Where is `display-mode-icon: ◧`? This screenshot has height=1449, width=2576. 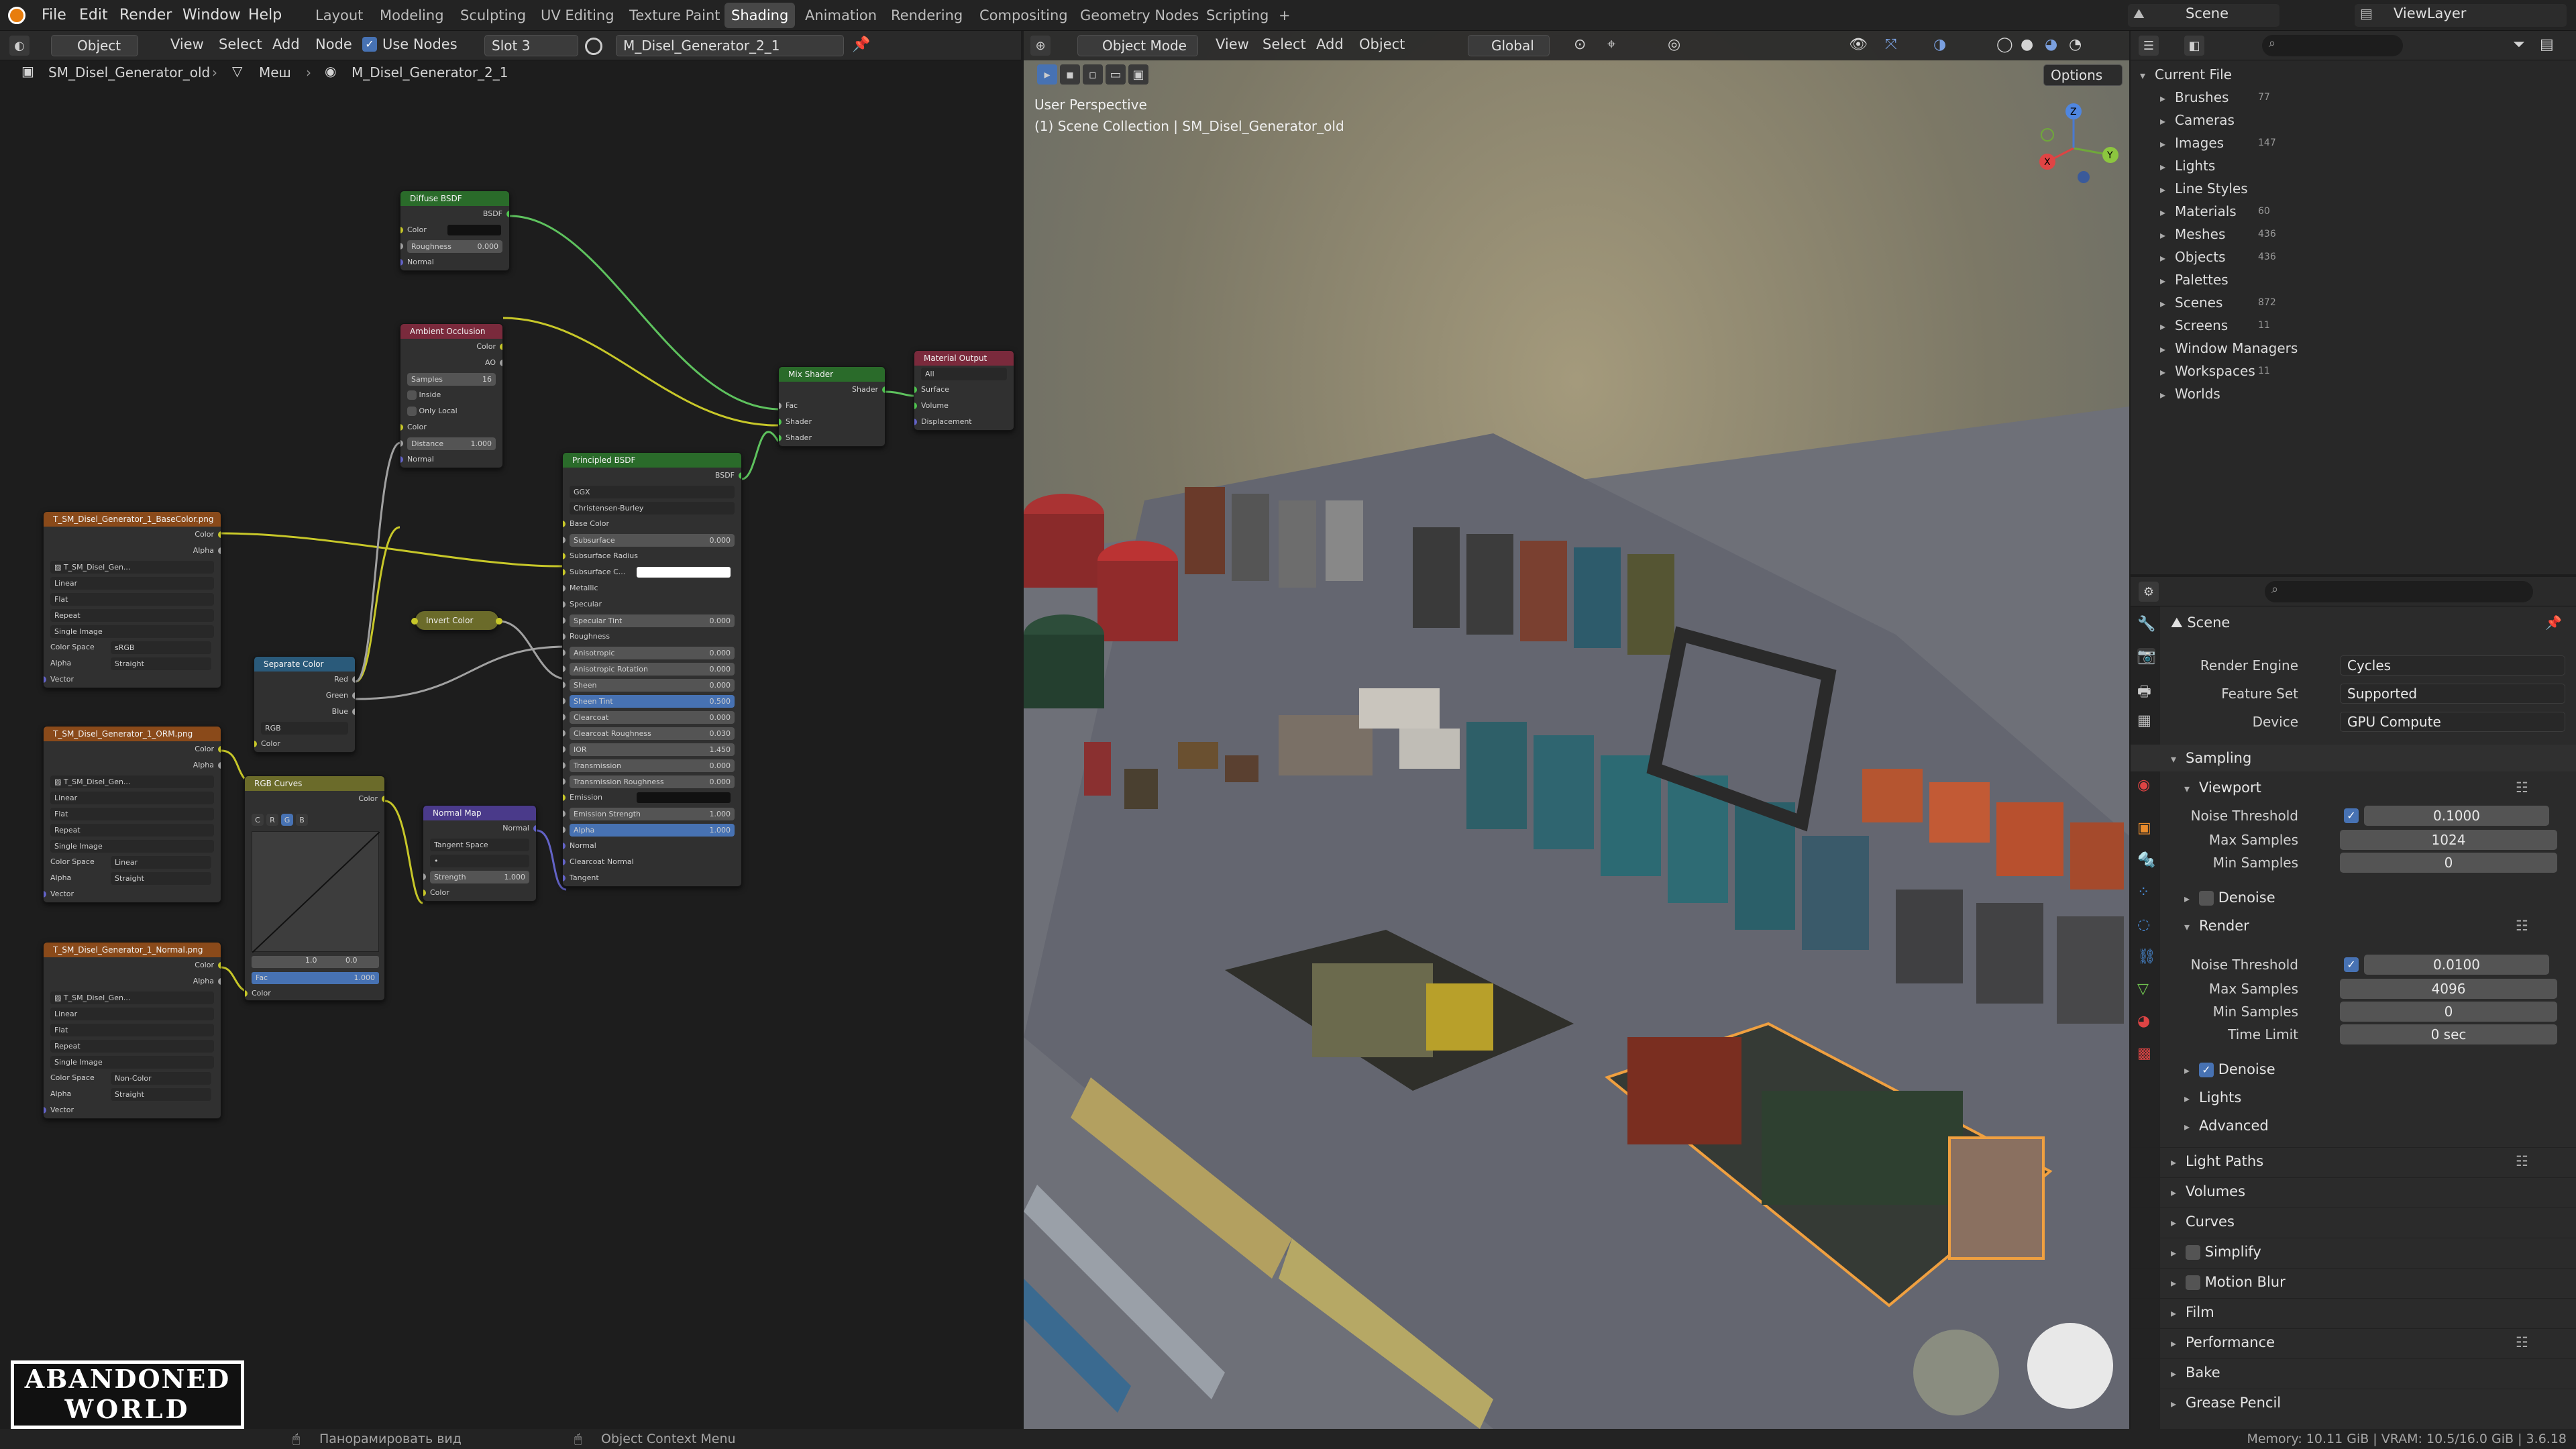
display-mode-icon: ◧ is located at coordinates (2194, 46).